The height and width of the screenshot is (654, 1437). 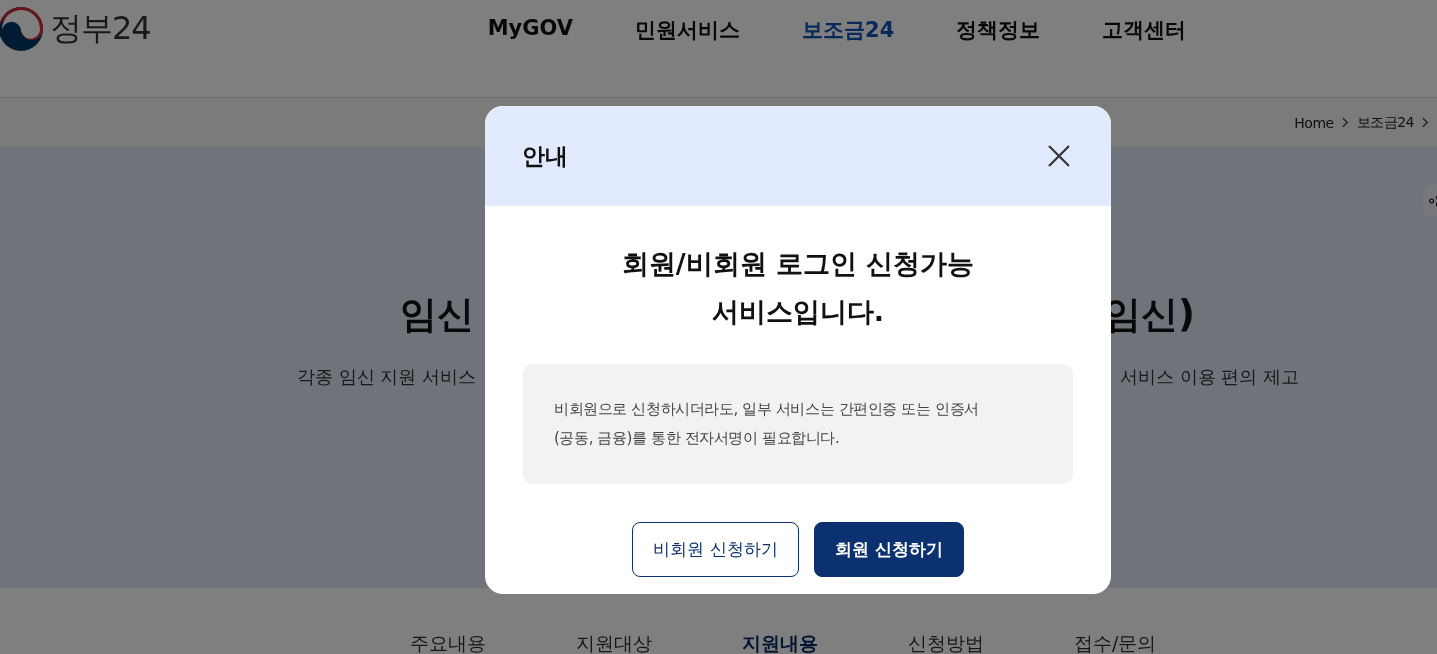 I want to click on page-description: 서비스 이용 편의 제고, so click(x=1209, y=377).